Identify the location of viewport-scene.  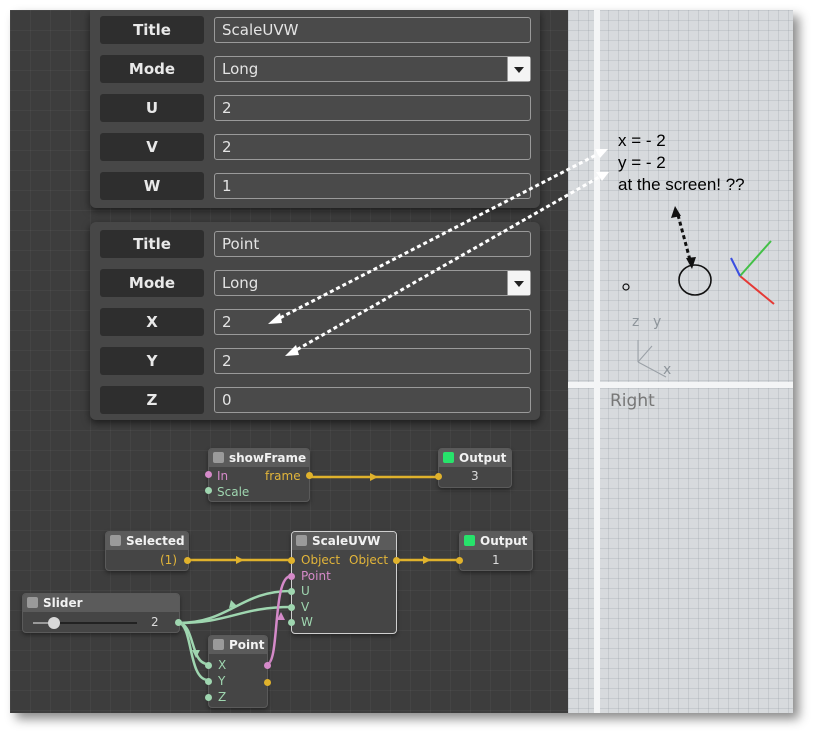
(698, 309).